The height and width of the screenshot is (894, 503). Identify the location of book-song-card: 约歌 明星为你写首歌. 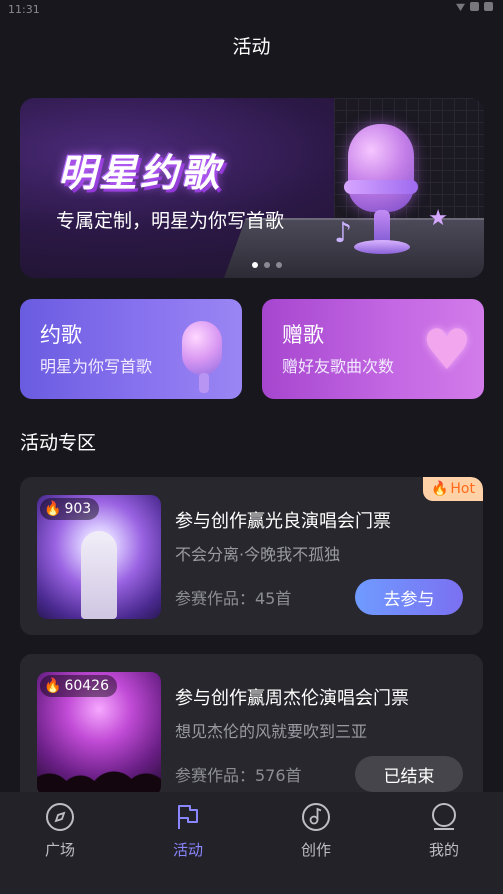
(131, 349).